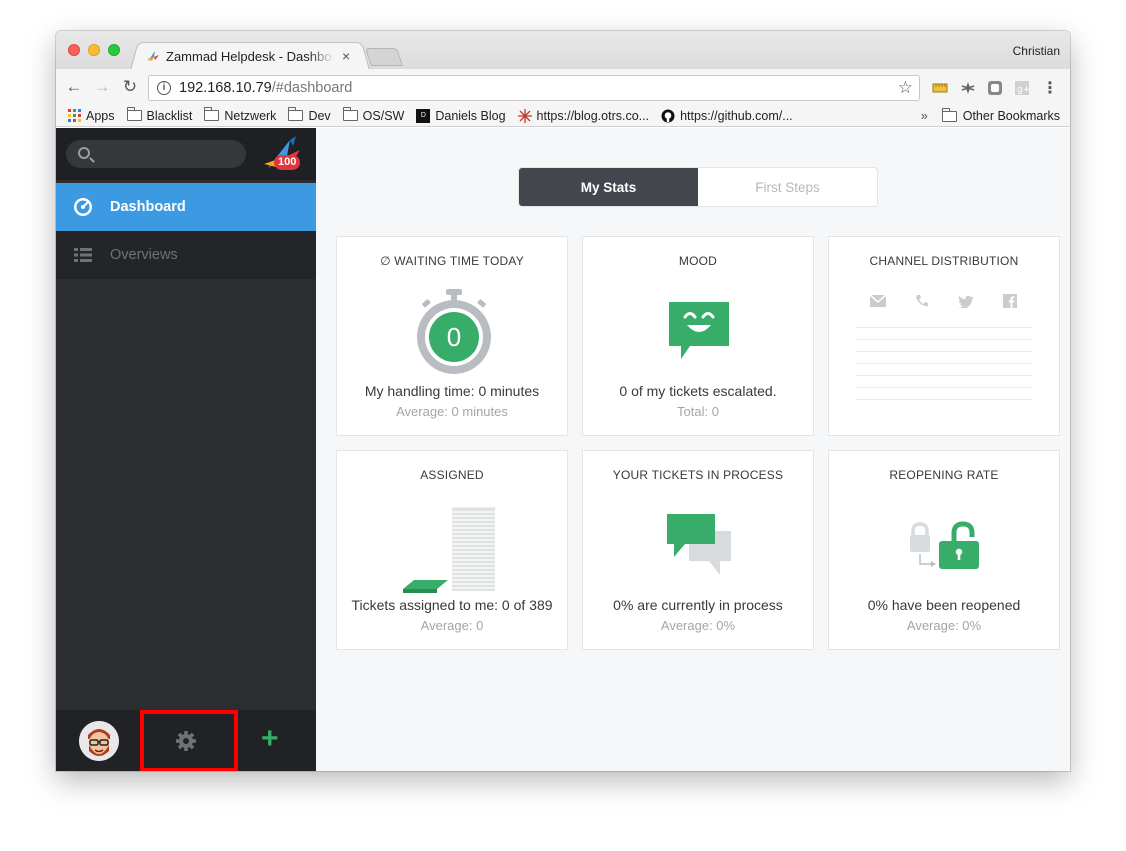 This screenshot has height=851, width=1126. What do you see at coordinates (699, 330) in the screenshot?
I see `mood-chat-icon` at bounding box center [699, 330].